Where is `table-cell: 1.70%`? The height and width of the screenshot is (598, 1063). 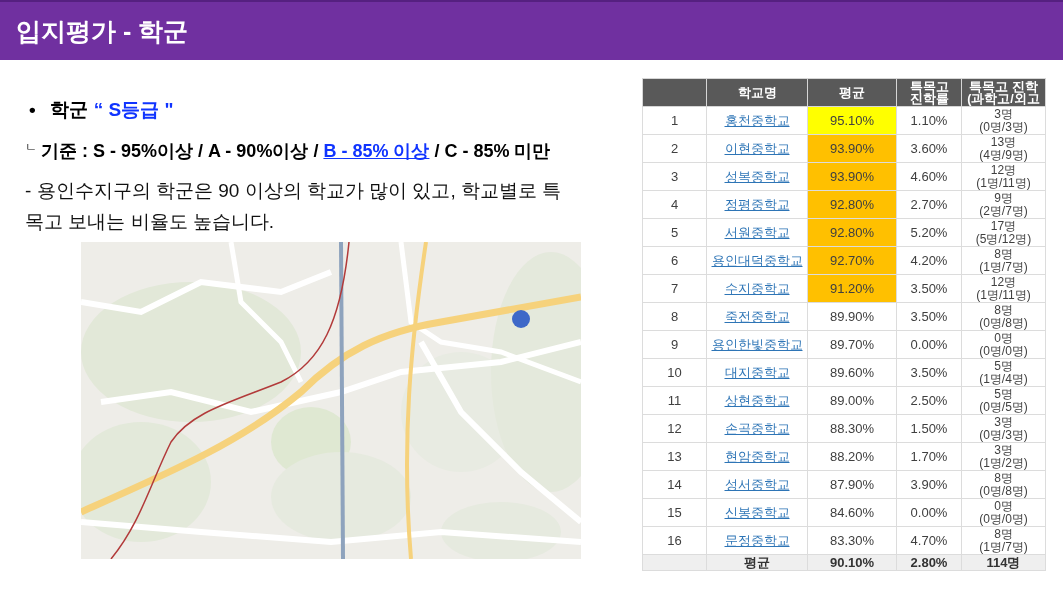 table-cell: 1.70% is located at coordinates (929, 456).